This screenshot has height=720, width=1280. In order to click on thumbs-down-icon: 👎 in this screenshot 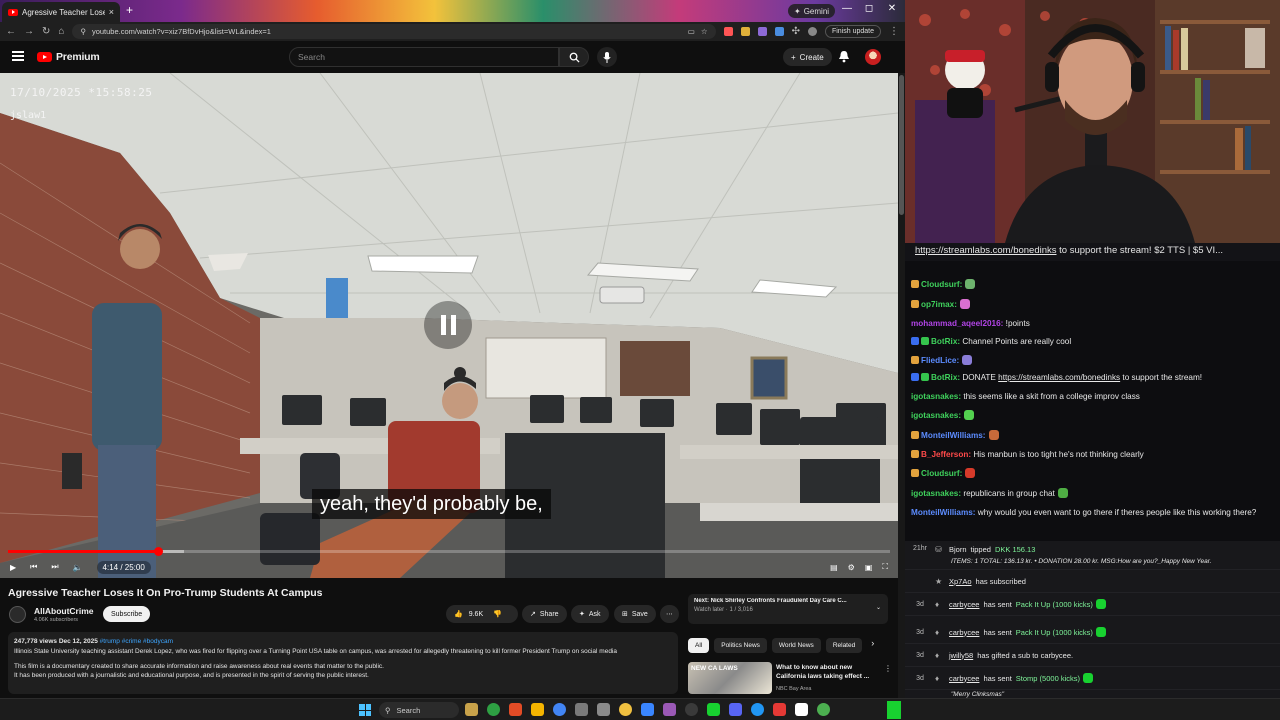, I will do `click(497, 614)`.